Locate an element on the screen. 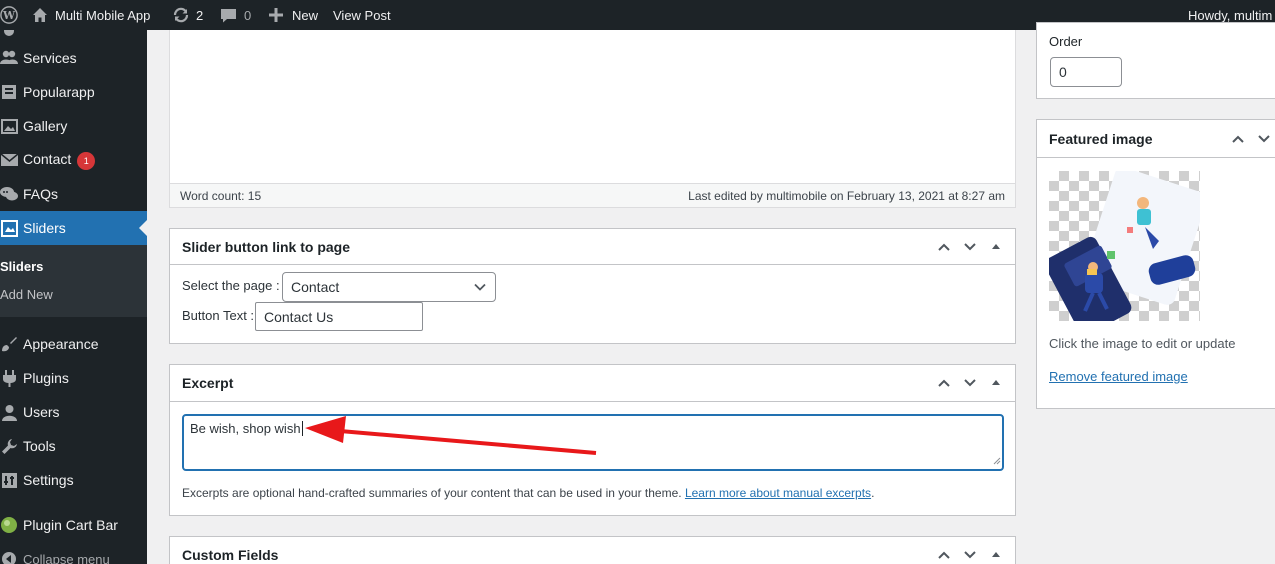 This screenshot has height=564, width=1275. new-label: New is located at coordinates (305, 15).